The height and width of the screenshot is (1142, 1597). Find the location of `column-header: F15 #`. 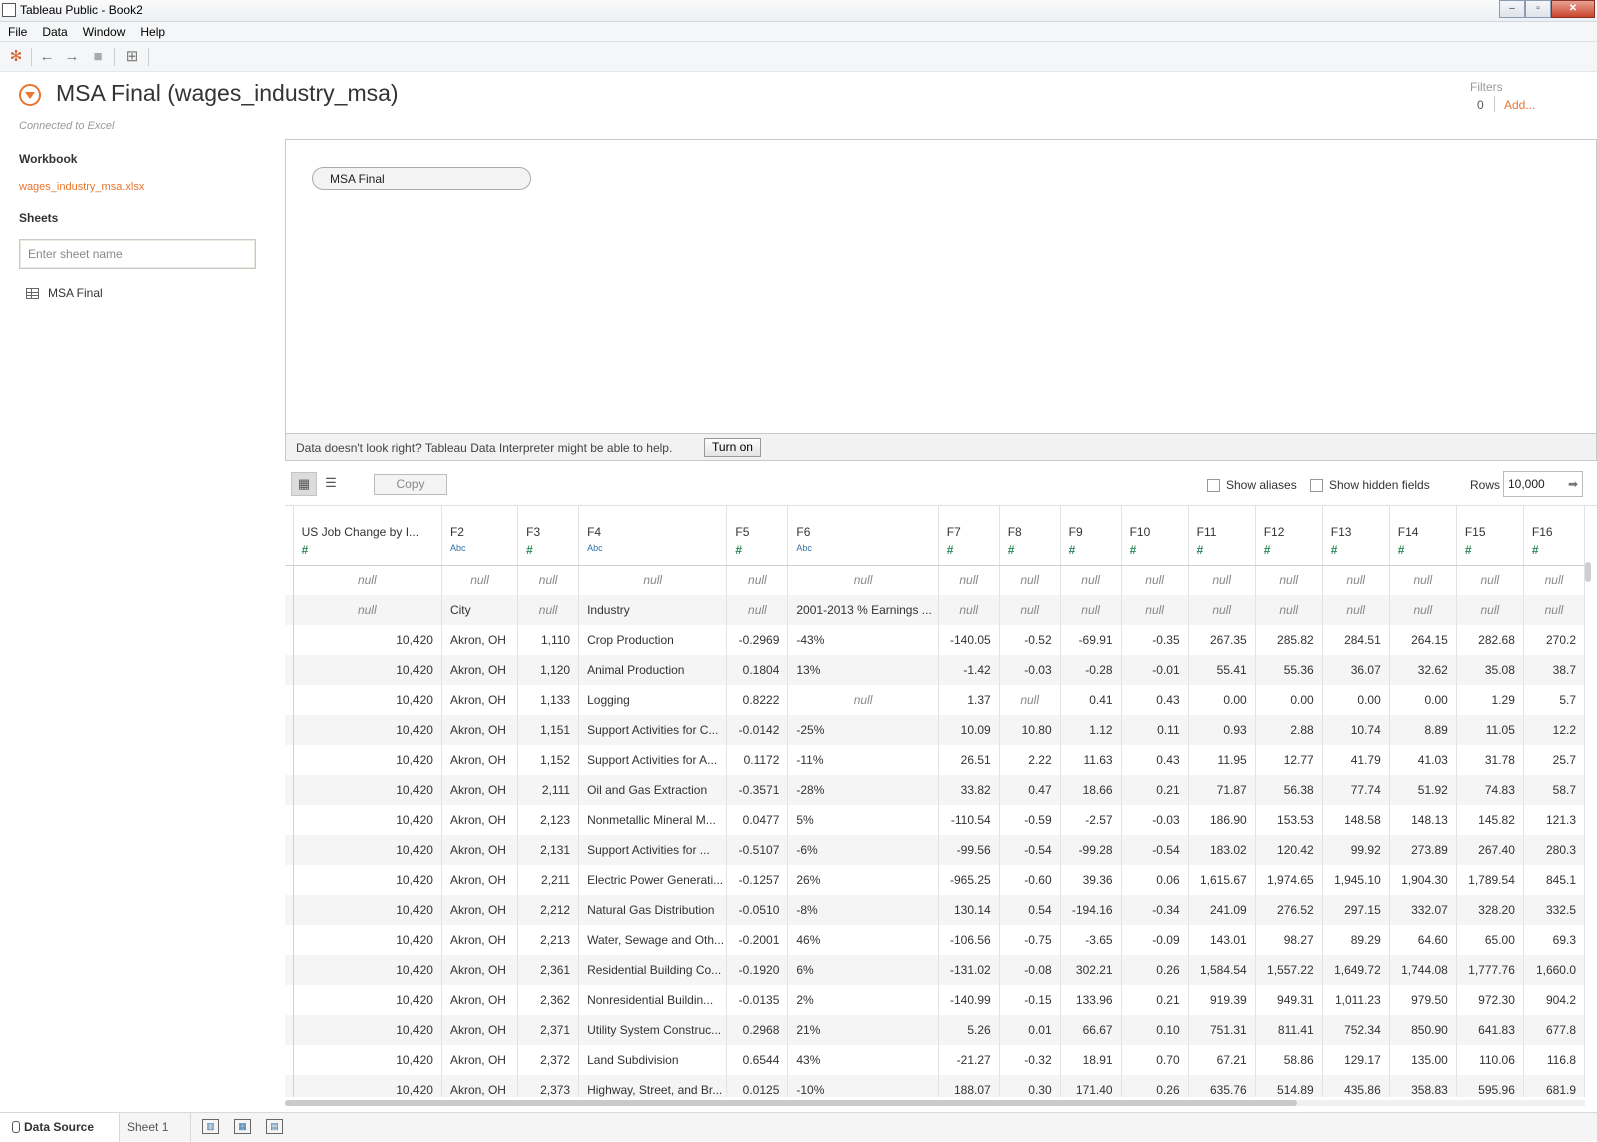

column-header: F15 # is located at coordinates (1490, 536).